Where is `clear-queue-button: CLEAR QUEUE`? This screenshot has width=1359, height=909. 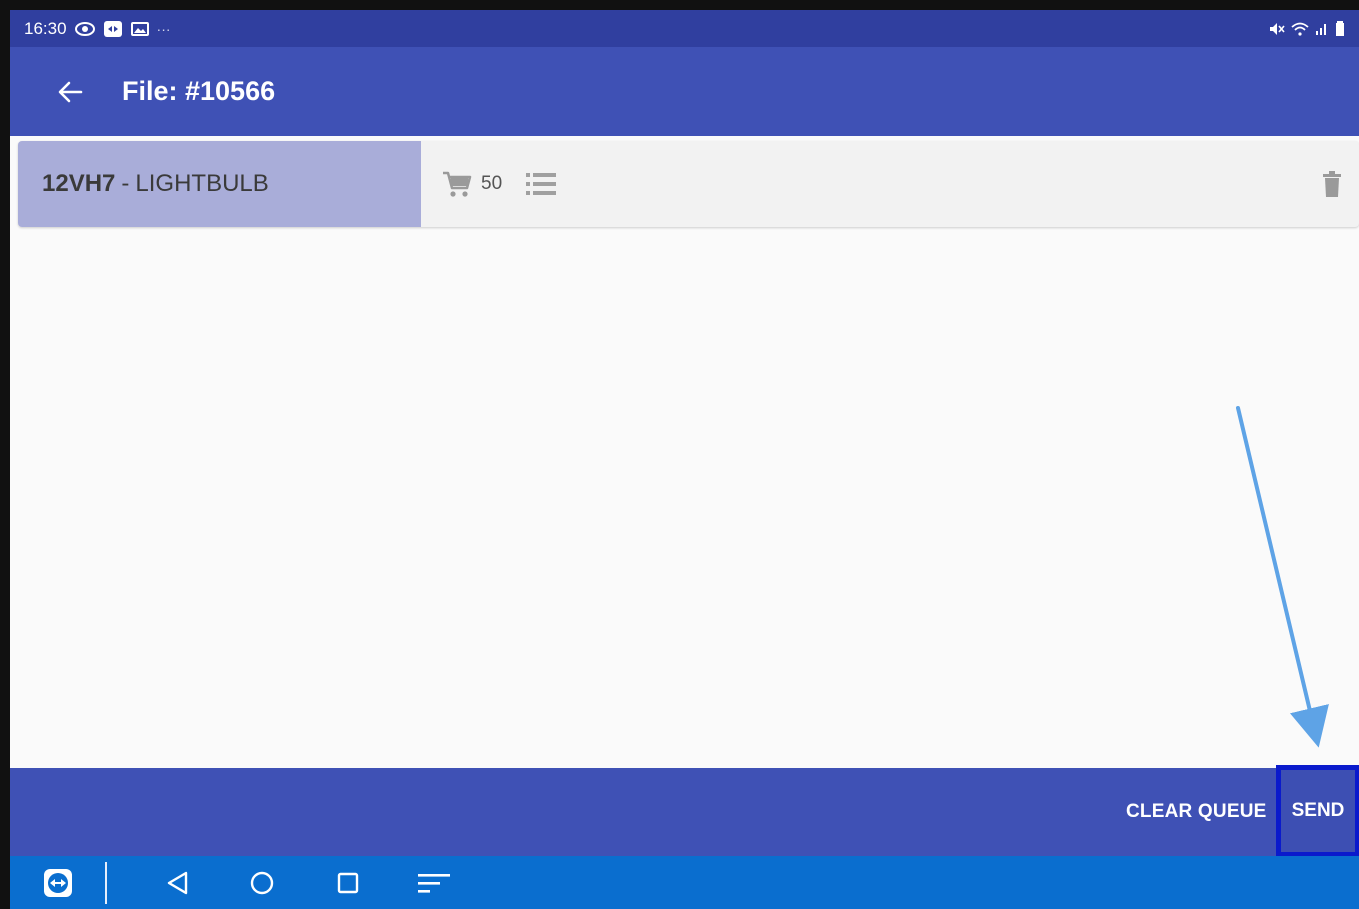
clear-queue-button: CLEAR QUEUE is located at coordinates (1196, 812).